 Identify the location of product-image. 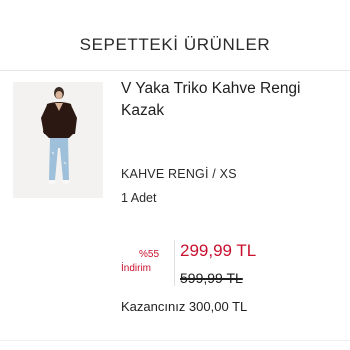
(58, 140).